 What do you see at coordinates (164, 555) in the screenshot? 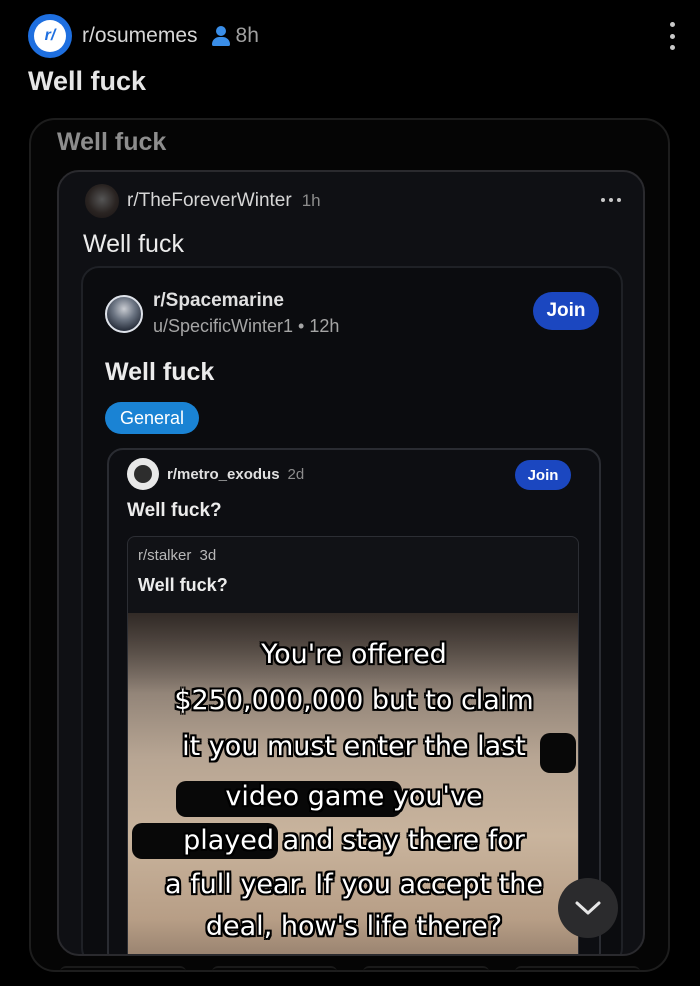
I see `subreddit-name: r/stalker` at bounding box center [164, 555].